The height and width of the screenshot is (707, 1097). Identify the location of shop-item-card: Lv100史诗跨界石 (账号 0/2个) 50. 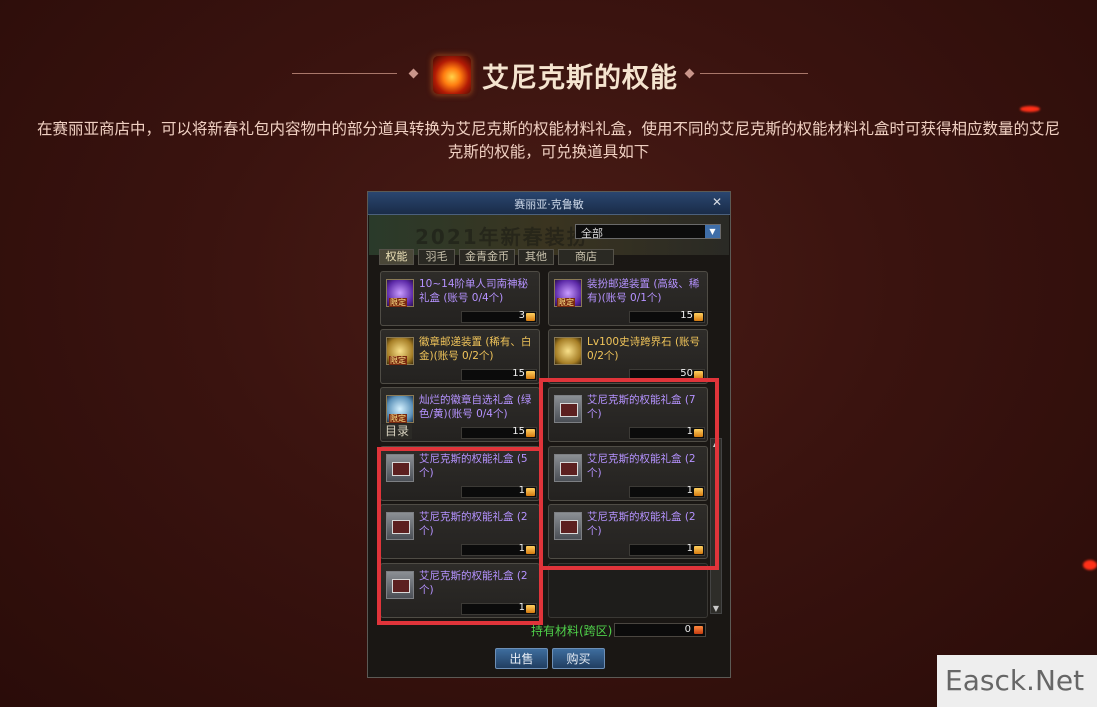
(628, 356).